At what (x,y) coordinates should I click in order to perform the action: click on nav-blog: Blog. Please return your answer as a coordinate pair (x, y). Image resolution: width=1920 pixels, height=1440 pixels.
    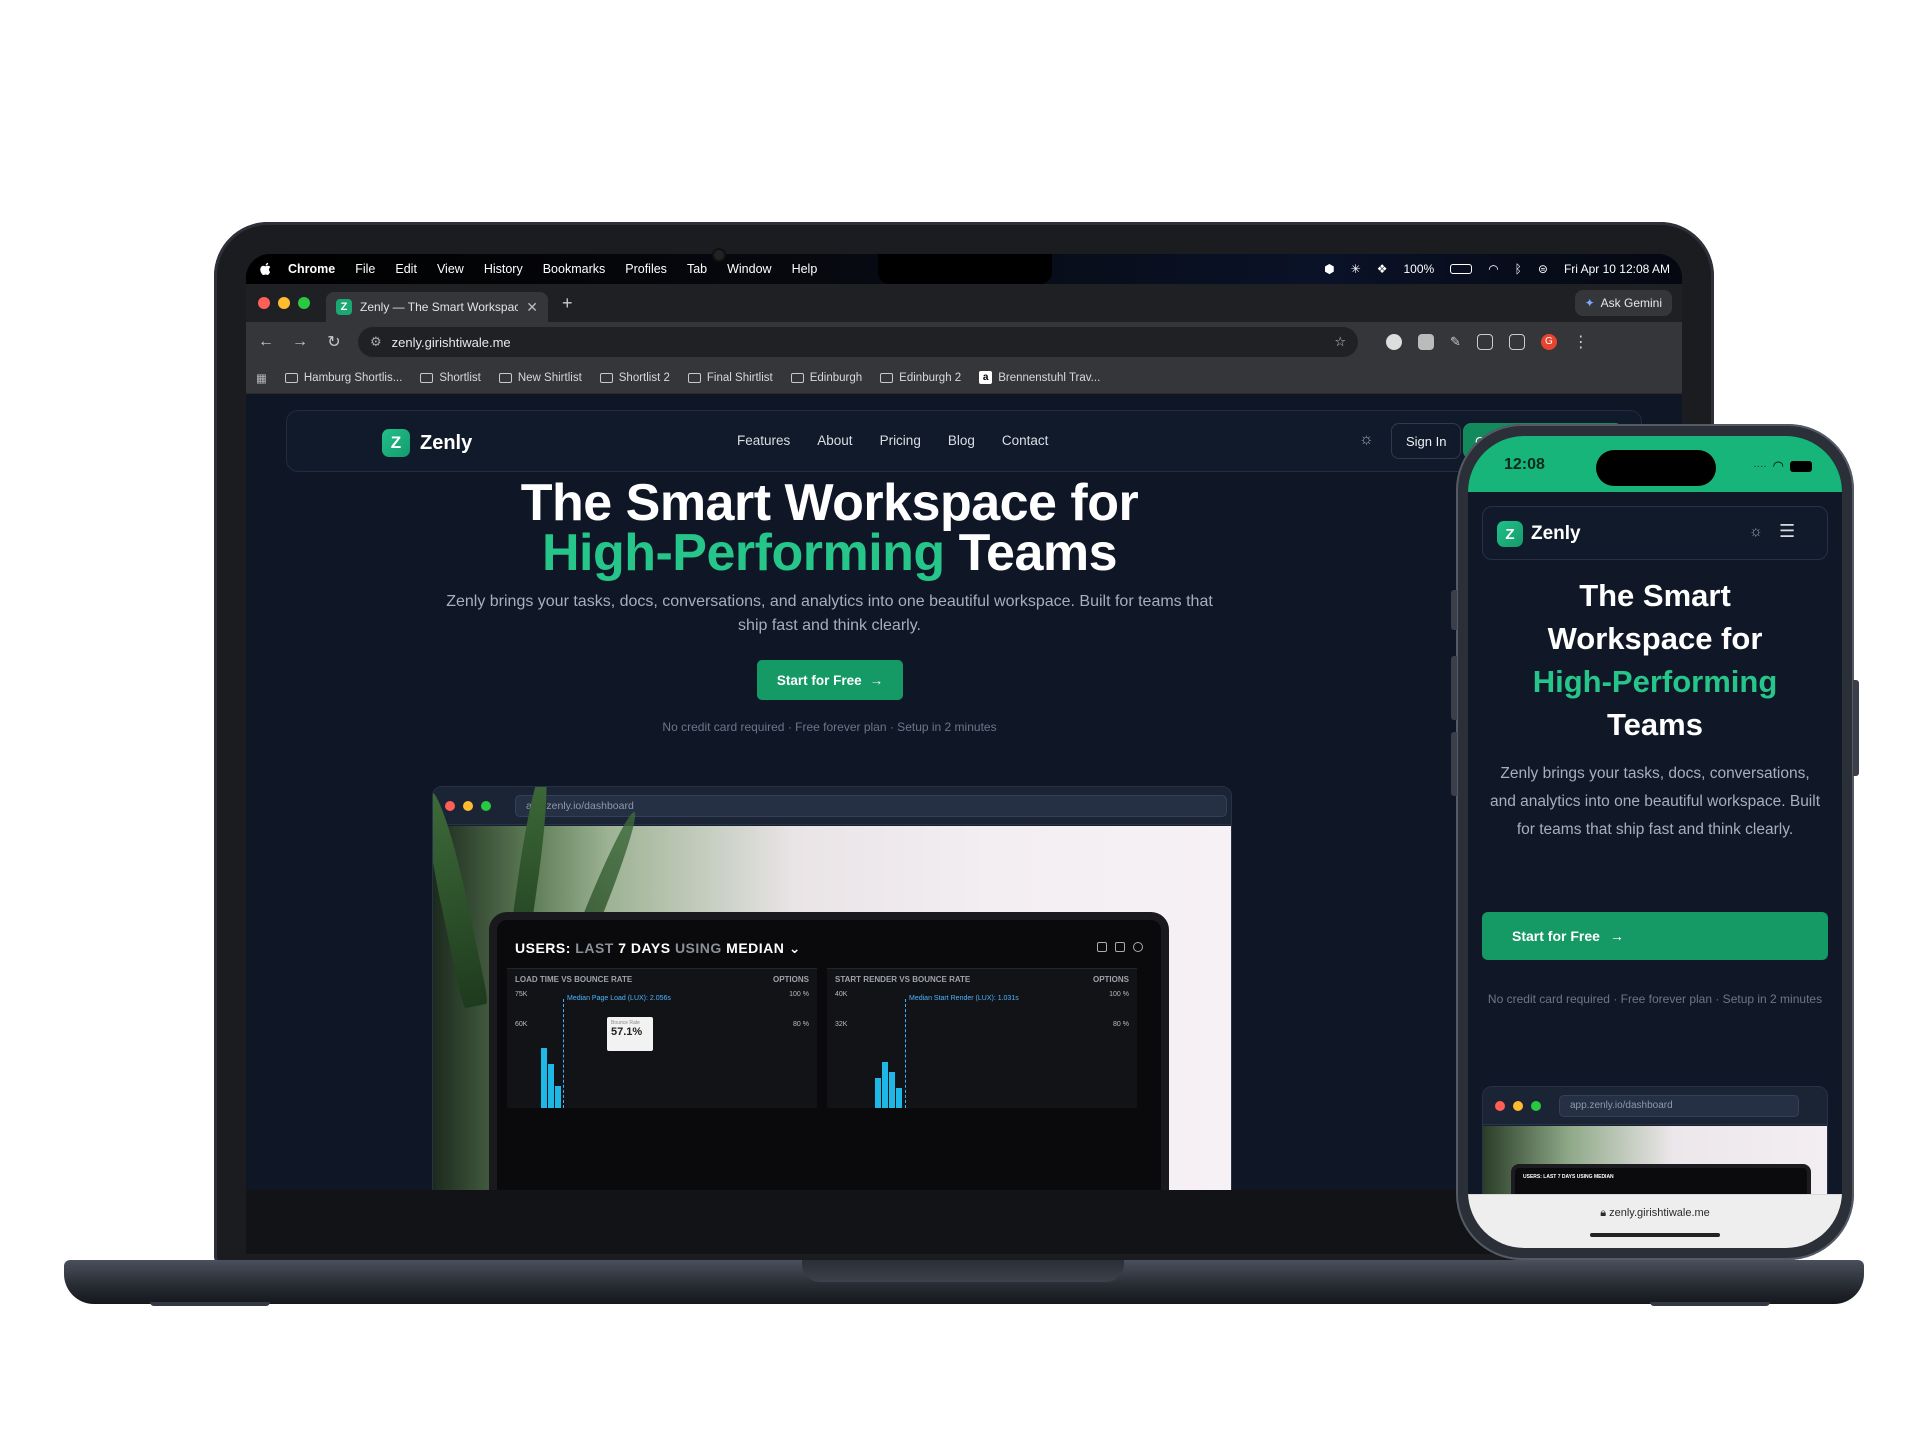
    Looking at the image, I should click on (961, 440).